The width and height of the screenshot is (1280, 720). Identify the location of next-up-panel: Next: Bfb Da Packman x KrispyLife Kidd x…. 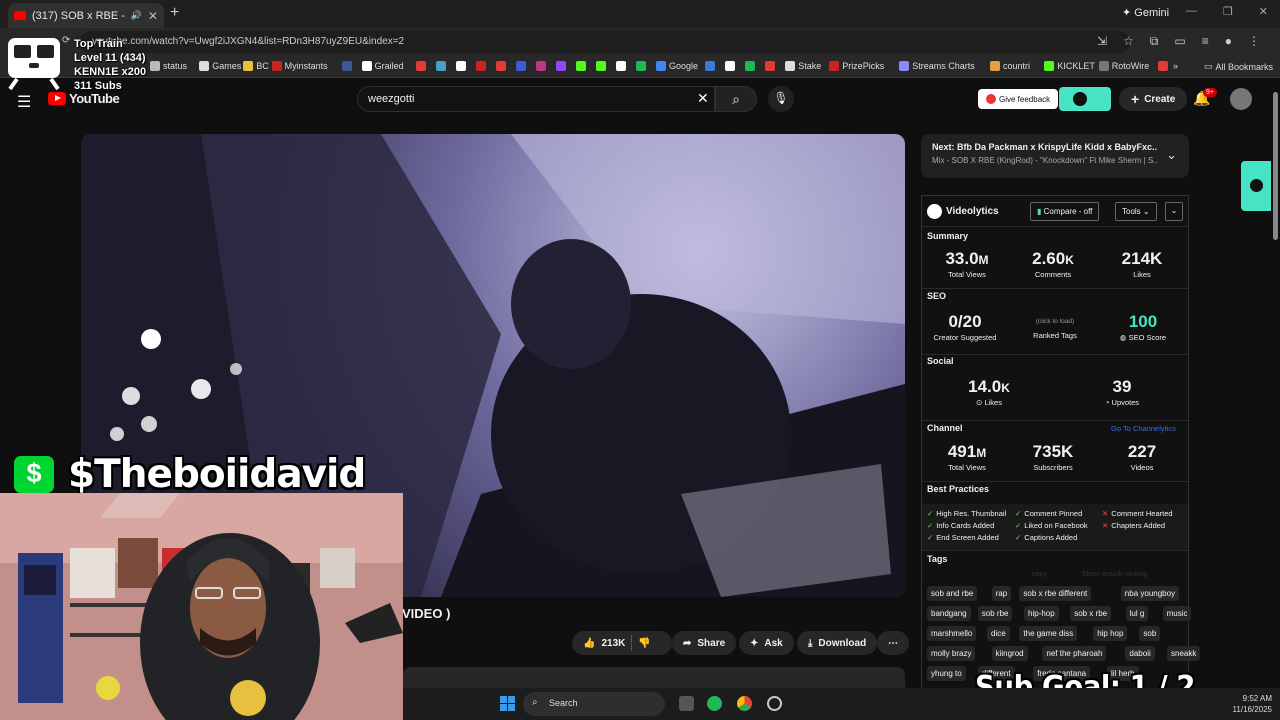
(1055, 156).